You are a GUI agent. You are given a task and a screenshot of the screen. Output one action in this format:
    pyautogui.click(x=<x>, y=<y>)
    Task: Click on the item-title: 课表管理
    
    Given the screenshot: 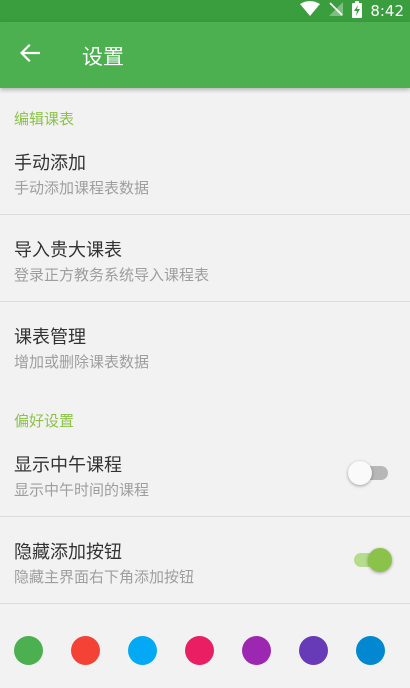 What is the action you would take?
    pyautogui.click(x=50, y=337)
    